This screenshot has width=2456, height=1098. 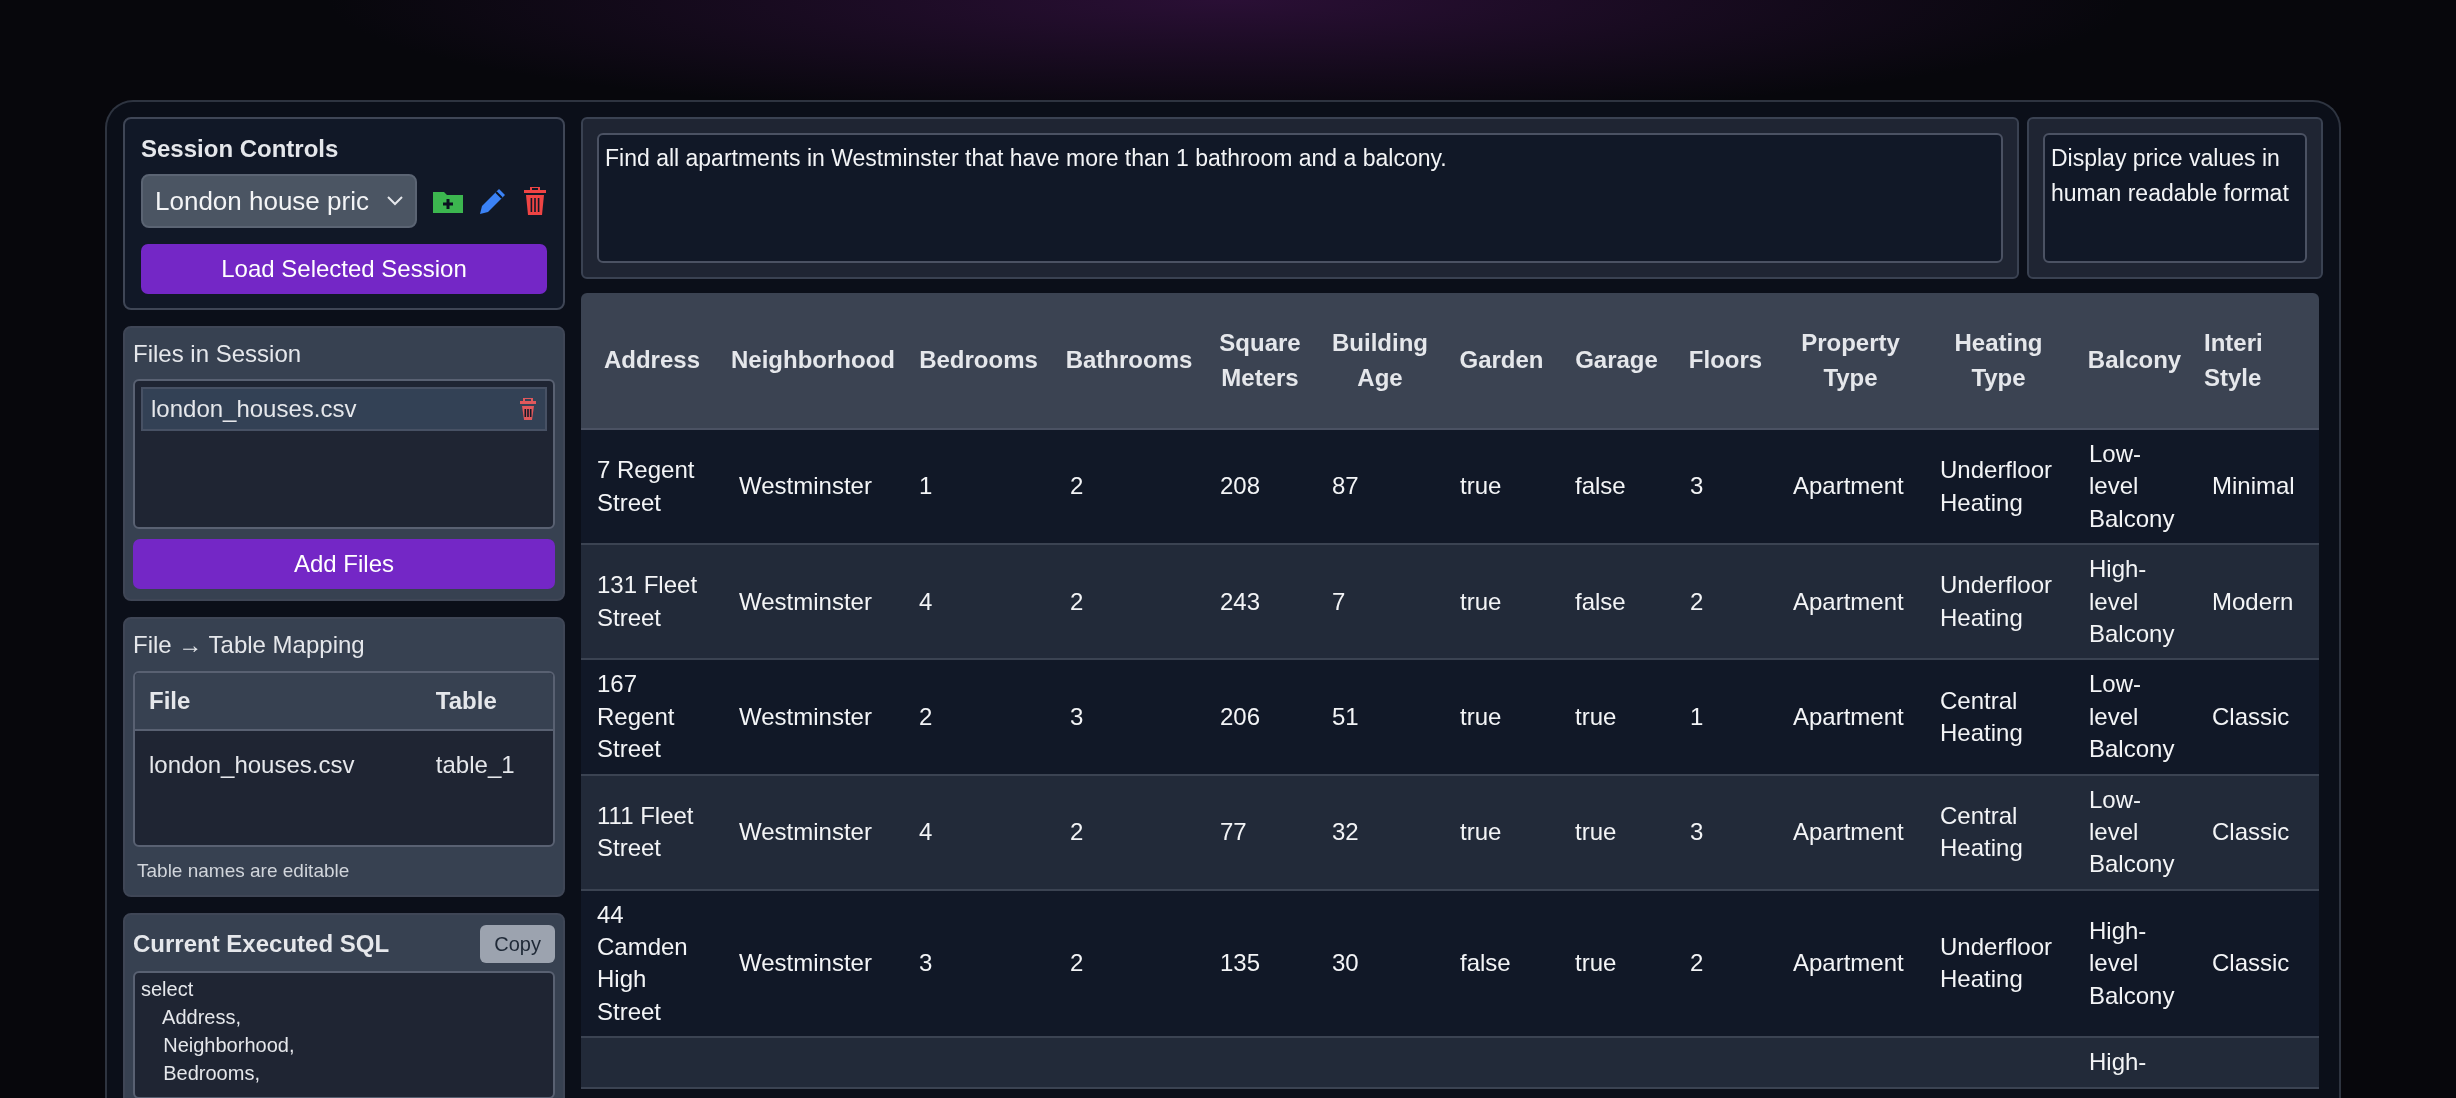 What do you see at coordinates (517, 944) in the screenshot?
I see `copy-button: Copy` at bounding box center [517, 944].